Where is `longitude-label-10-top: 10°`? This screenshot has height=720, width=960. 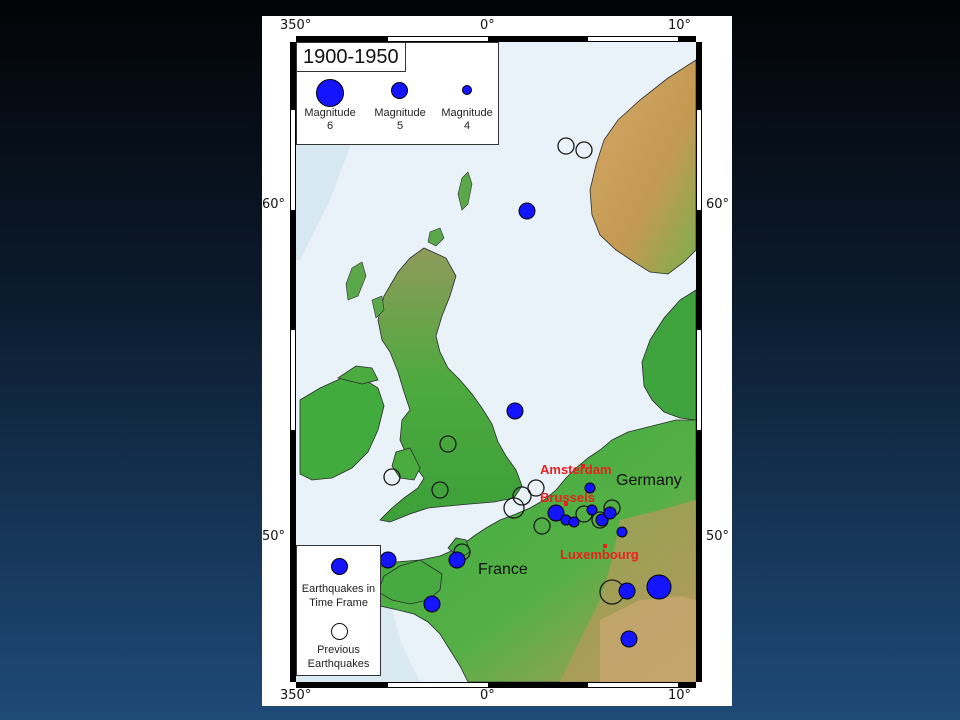 longitude-label-10-top: 10° is located at coordinates (680, 25).